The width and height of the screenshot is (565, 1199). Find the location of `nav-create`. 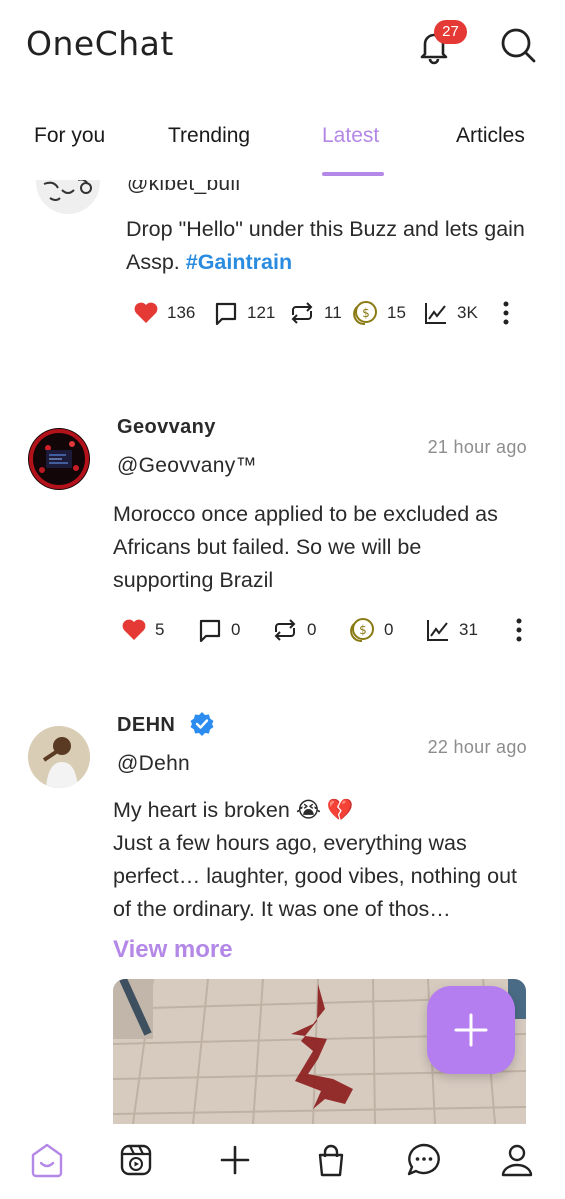

nav-create is located at coordinates (235, 1160).